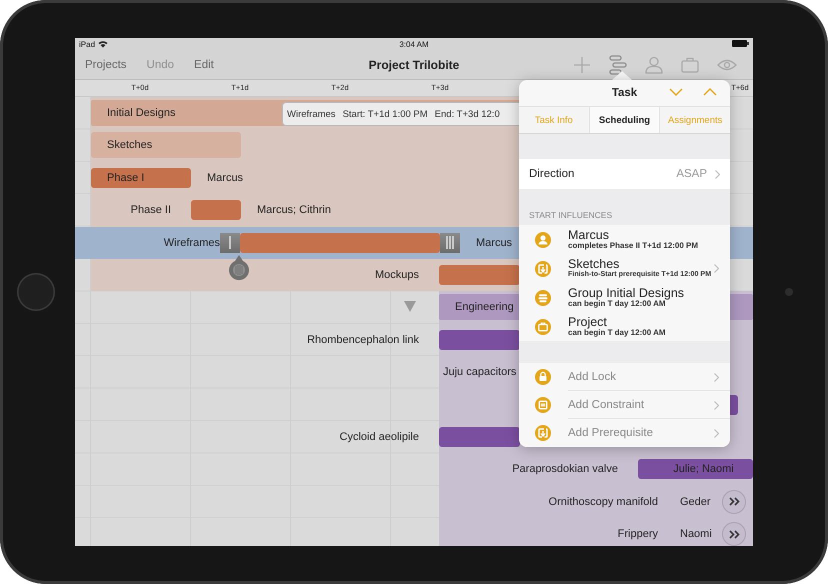 This screenshot has width=828, height=584. I want to click on task-label: Rhombencephalon link, so click(363, 340).